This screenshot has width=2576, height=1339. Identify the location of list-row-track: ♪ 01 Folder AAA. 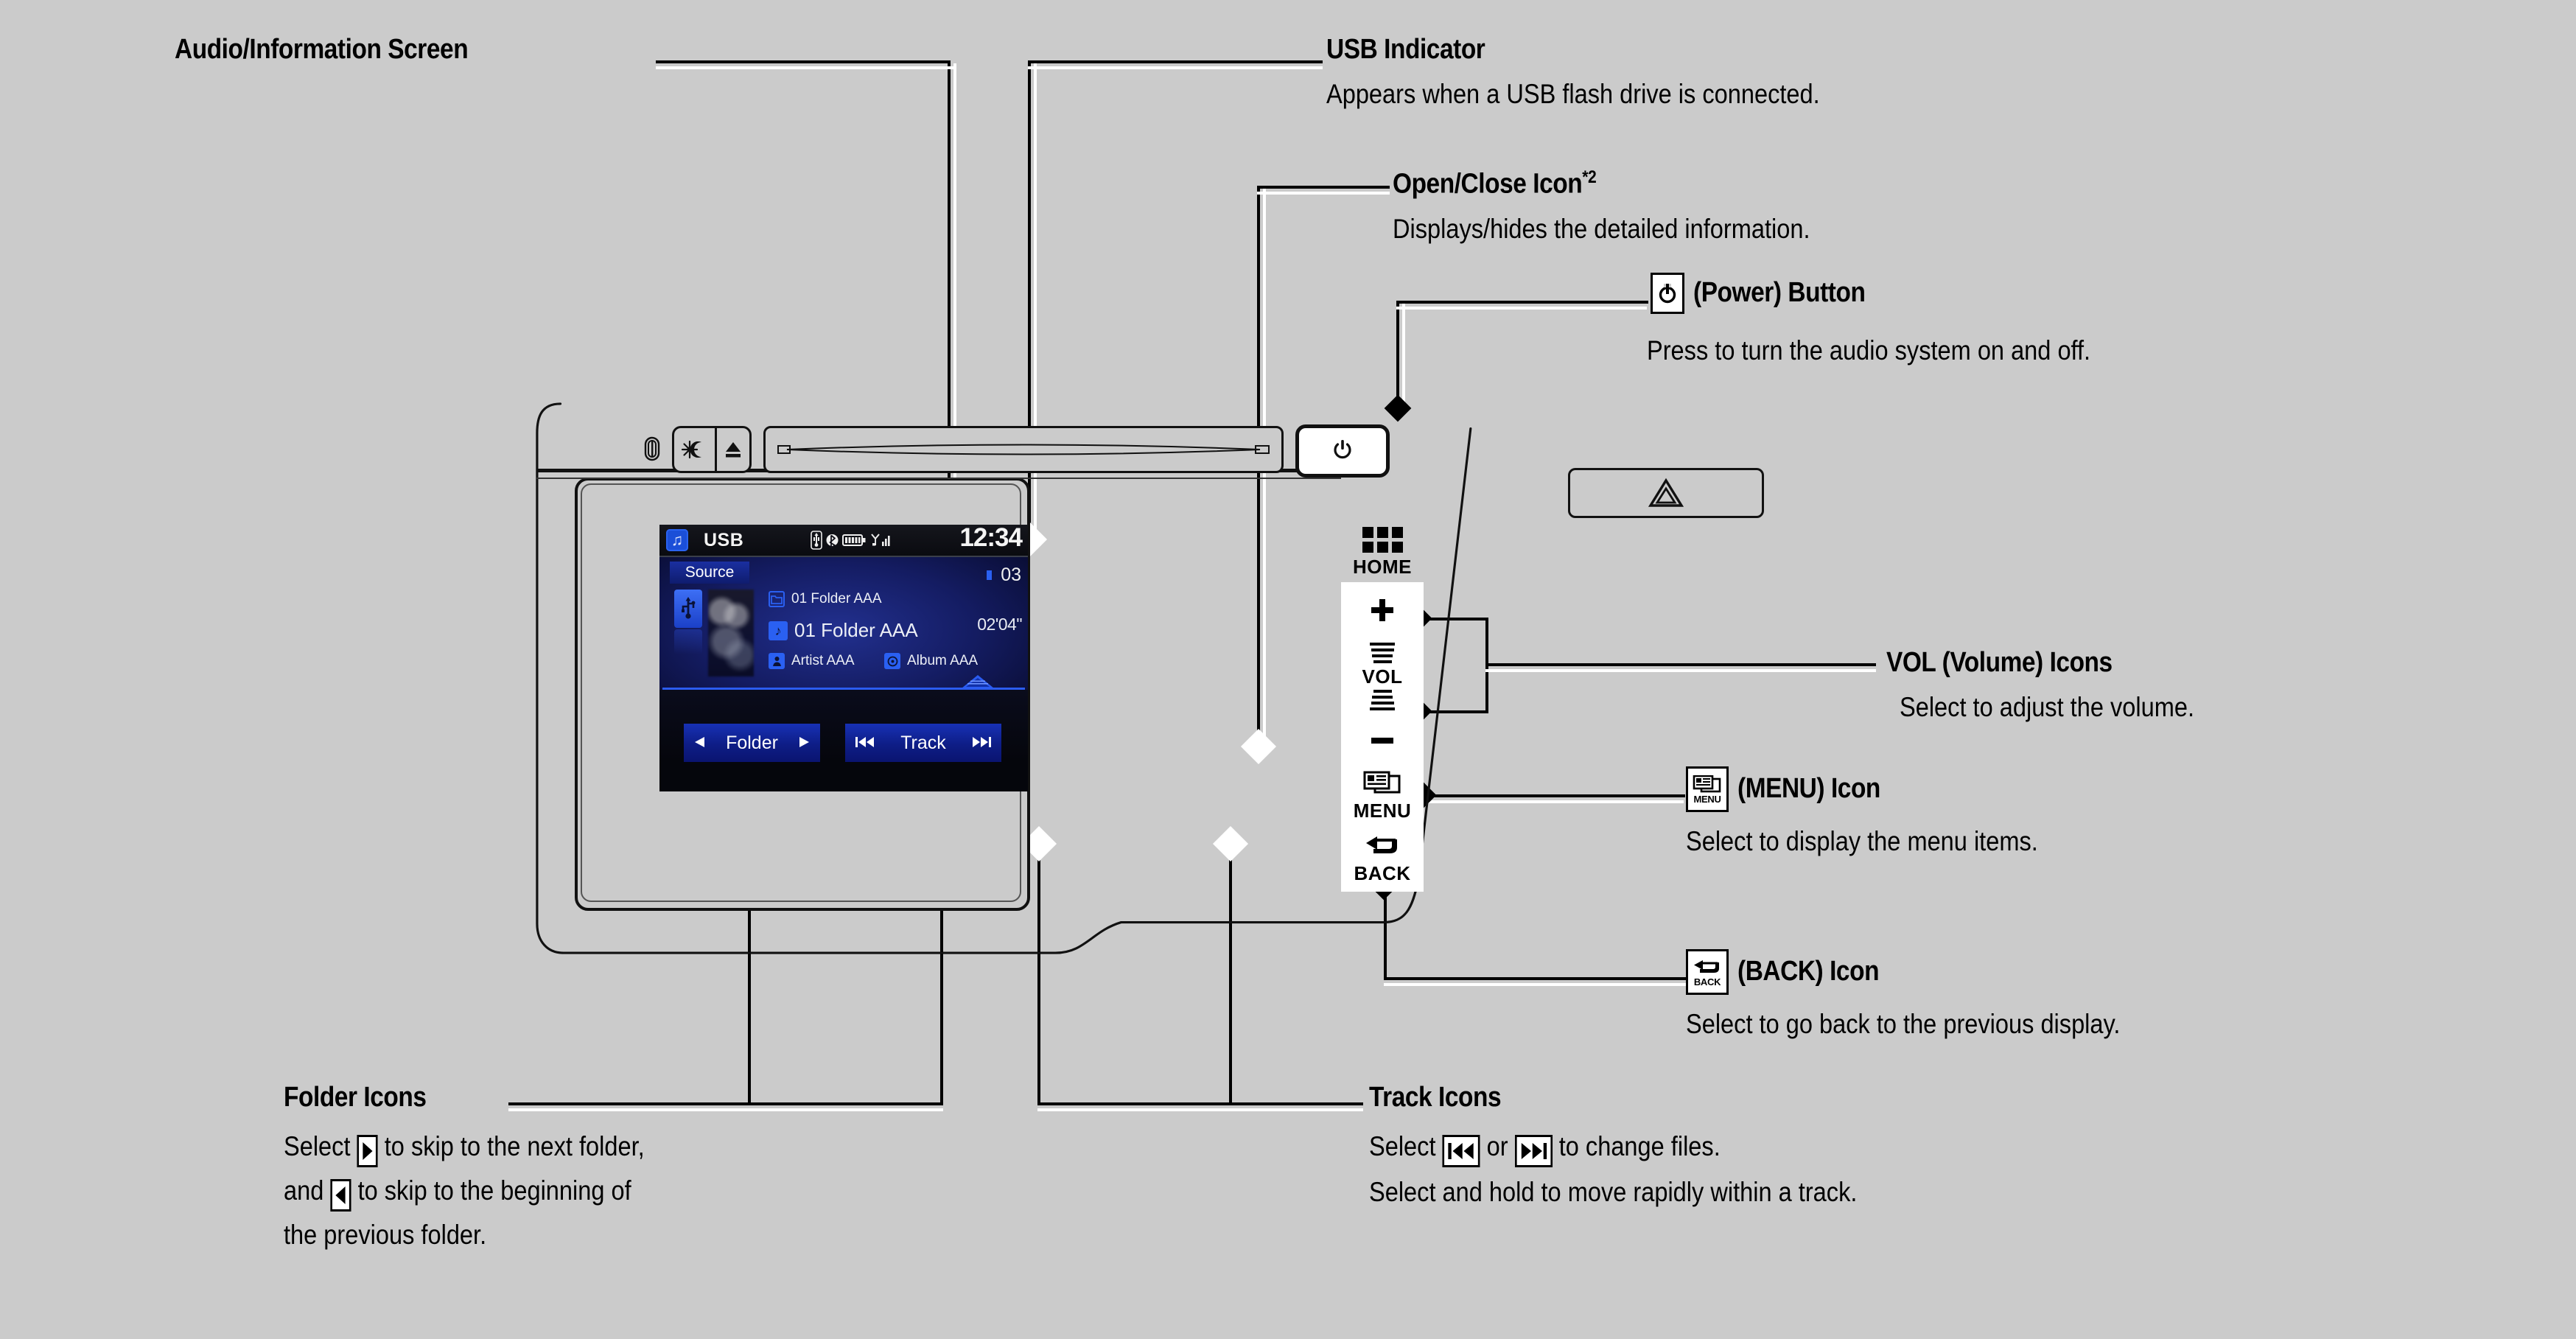
(843, 630).